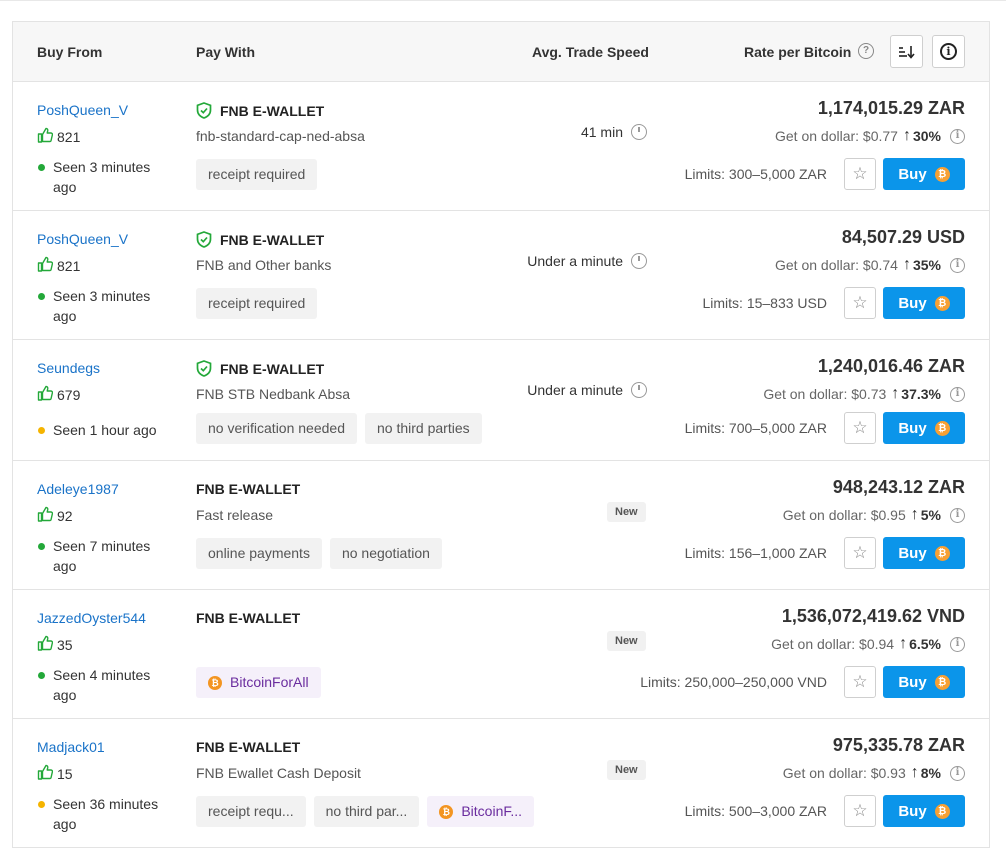 This screenshot has height=855, width=1006. I want to click on price: 975,335.78 ZAR, so click(898, 745).